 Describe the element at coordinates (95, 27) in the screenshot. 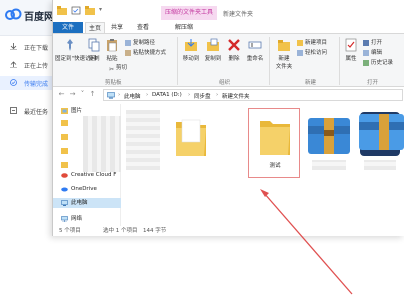

I see `tab-home: 主页` at that location.